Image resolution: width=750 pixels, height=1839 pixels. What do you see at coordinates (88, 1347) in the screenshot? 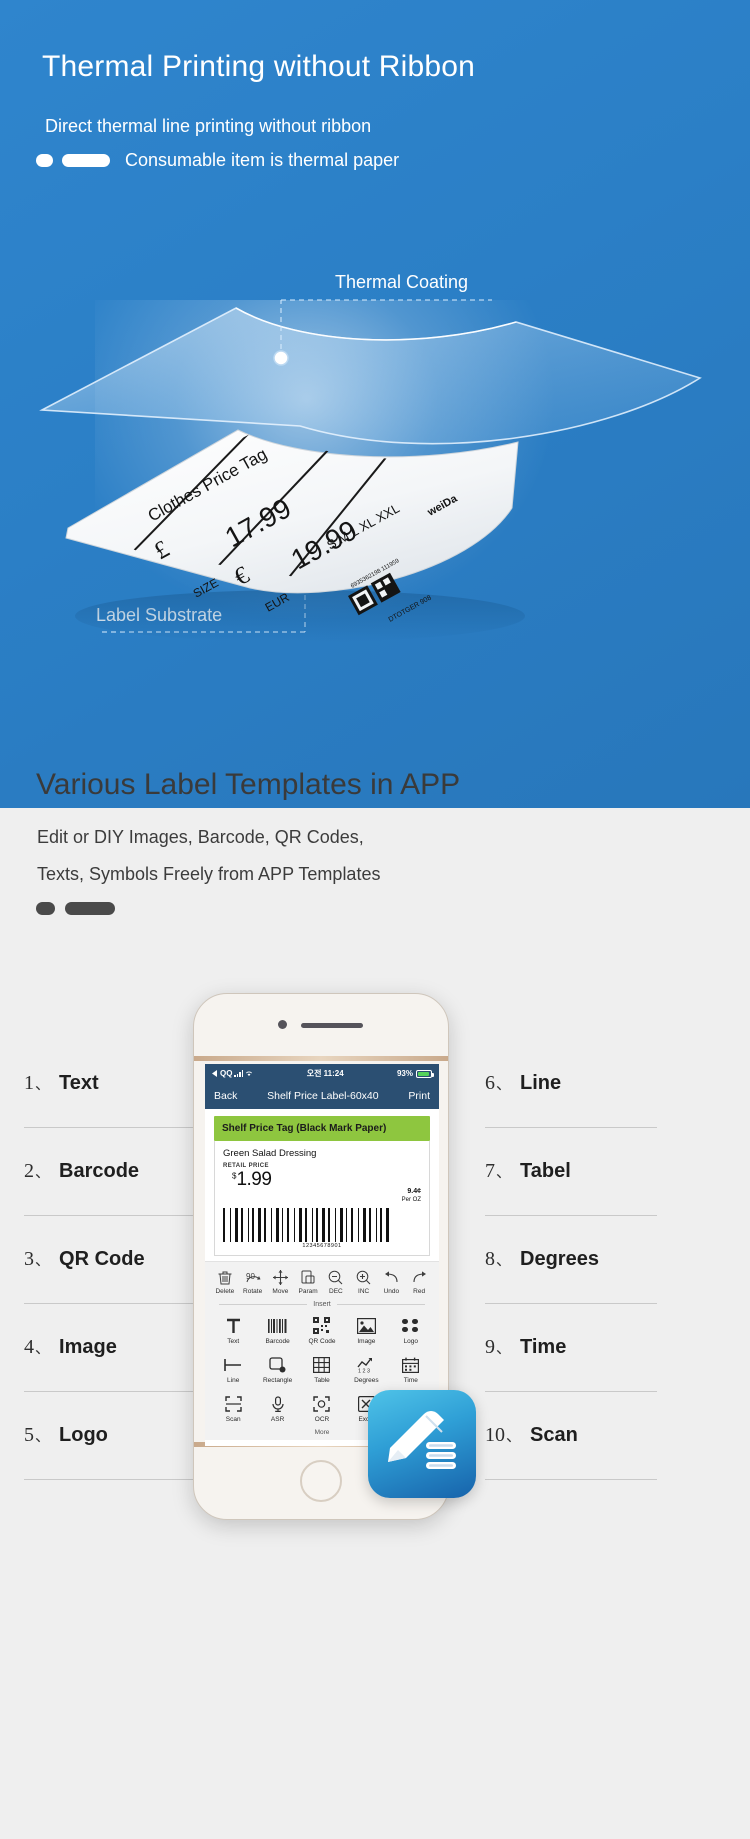
I see `feature-label: Image` at bounding box center [88, 1347].